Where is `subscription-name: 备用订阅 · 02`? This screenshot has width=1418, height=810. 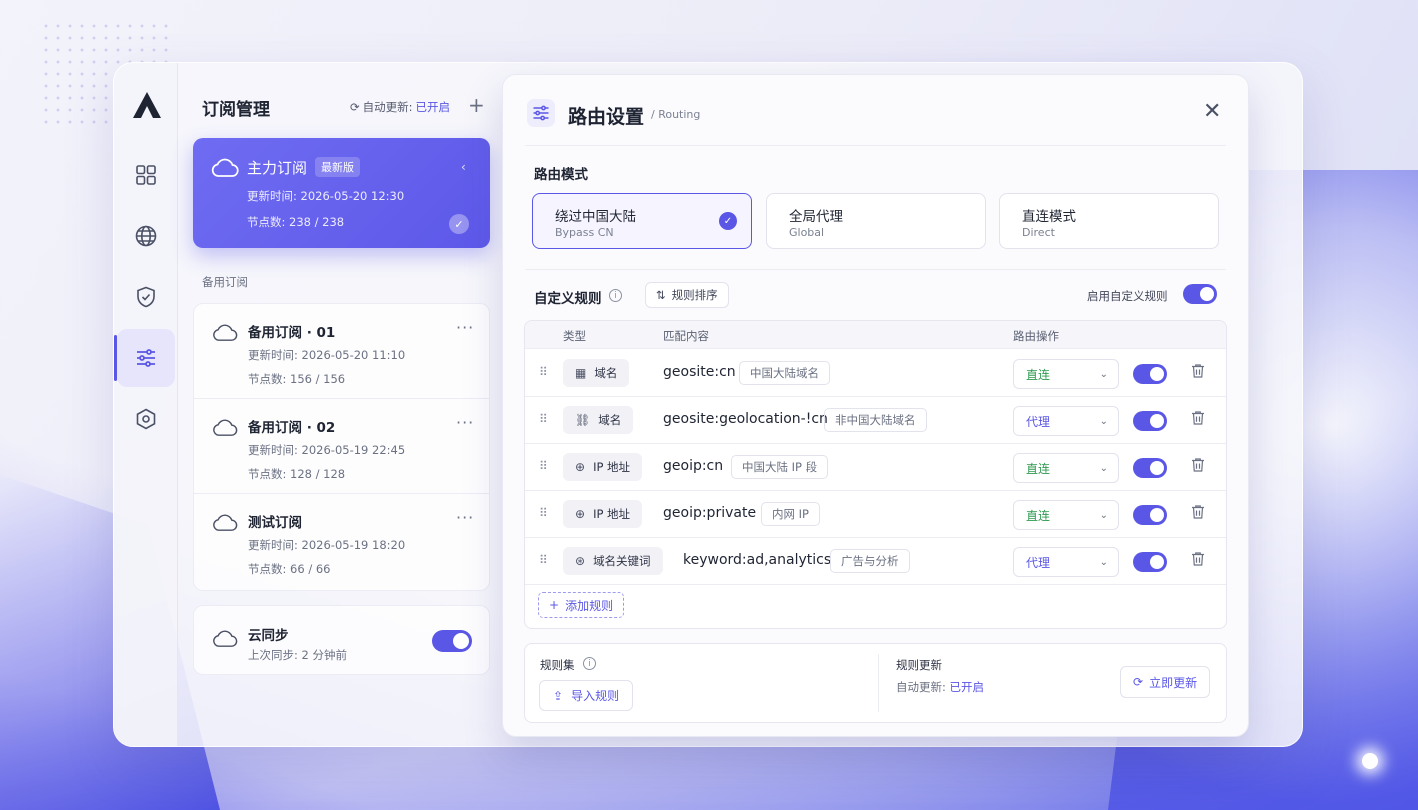 subscription-name: 备用订阅 · 02 is located at coordinates (292, 428).